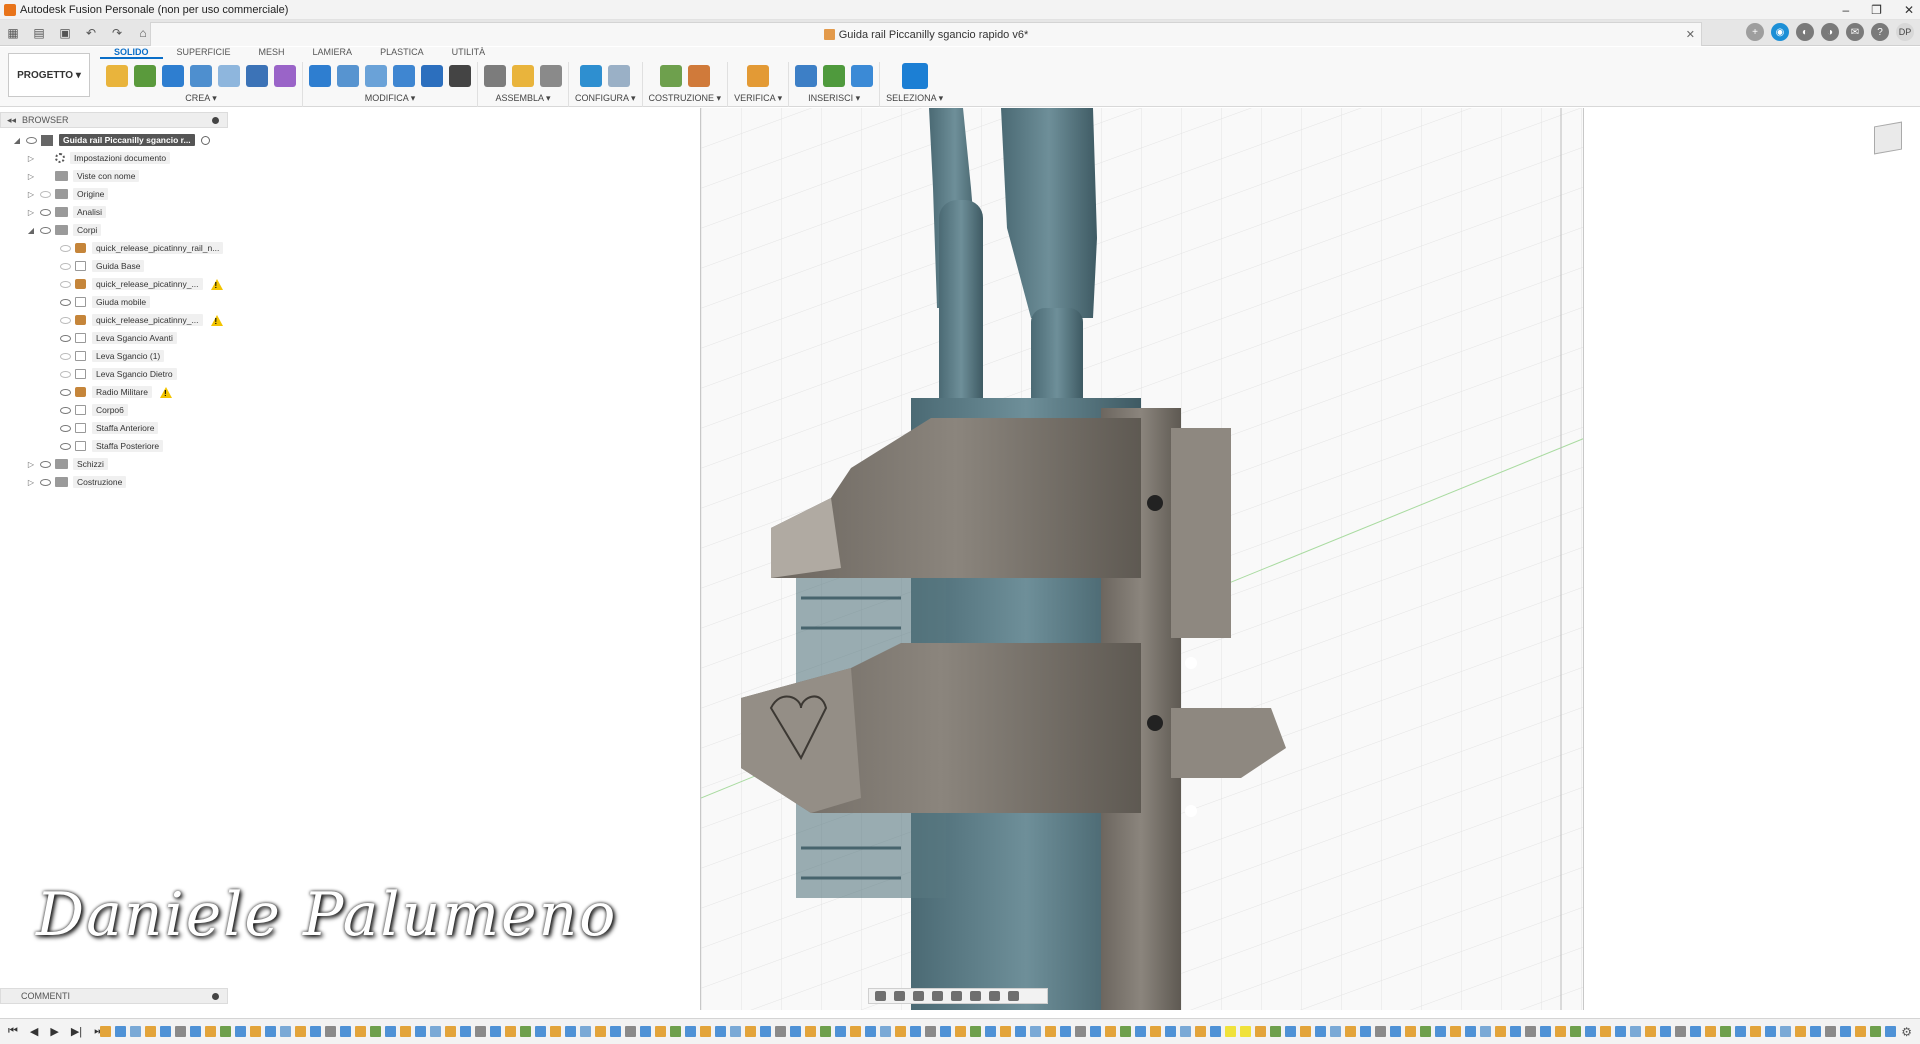  I want to click on tree-item-origine: ▷ Origine, so click(114, 194).